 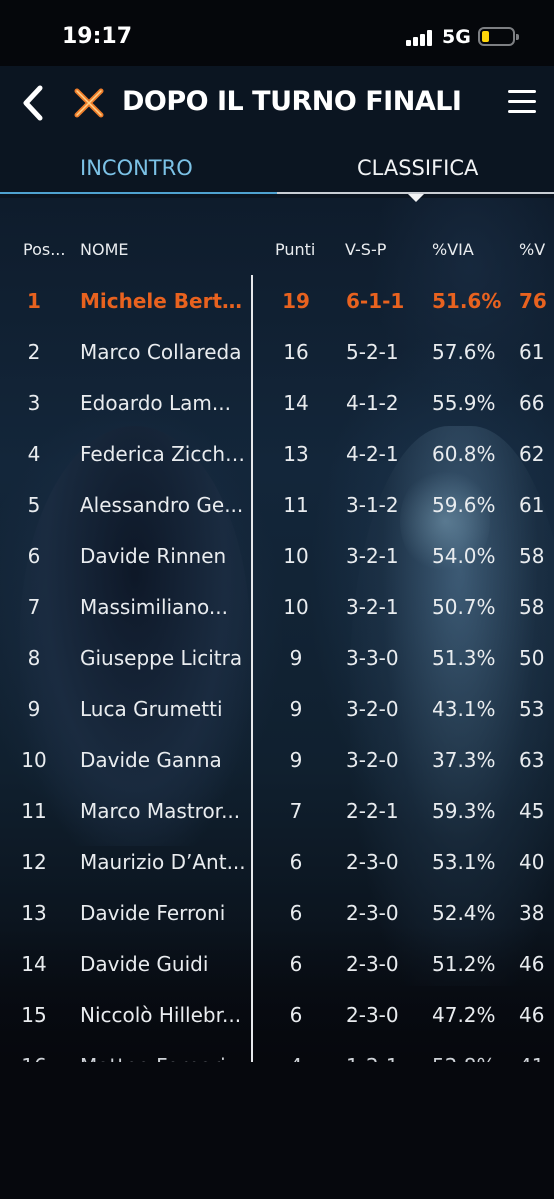 What do you see at coordinates (277, 722) in the screenshot?
I see `table-row: 9 Luca Grumetti 9 3-2-0 43.1% 53` at bounding box center [277, 722].